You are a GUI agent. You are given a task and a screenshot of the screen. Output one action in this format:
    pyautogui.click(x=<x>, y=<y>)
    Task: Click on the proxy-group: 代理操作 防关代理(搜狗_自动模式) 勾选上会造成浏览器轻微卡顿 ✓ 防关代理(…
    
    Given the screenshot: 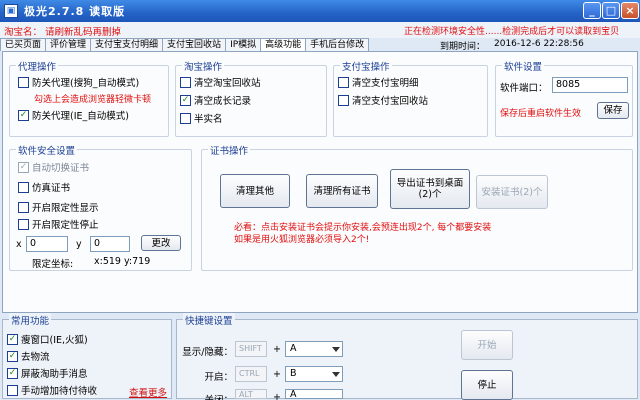 What is the action you would take?
    pyautogui.click(x=89, y=98)
    